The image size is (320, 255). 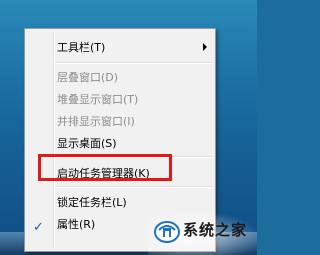 I want to click on menu-item-stack-windows: 堆叠显示窗口(T), so click(x=98, y=99).